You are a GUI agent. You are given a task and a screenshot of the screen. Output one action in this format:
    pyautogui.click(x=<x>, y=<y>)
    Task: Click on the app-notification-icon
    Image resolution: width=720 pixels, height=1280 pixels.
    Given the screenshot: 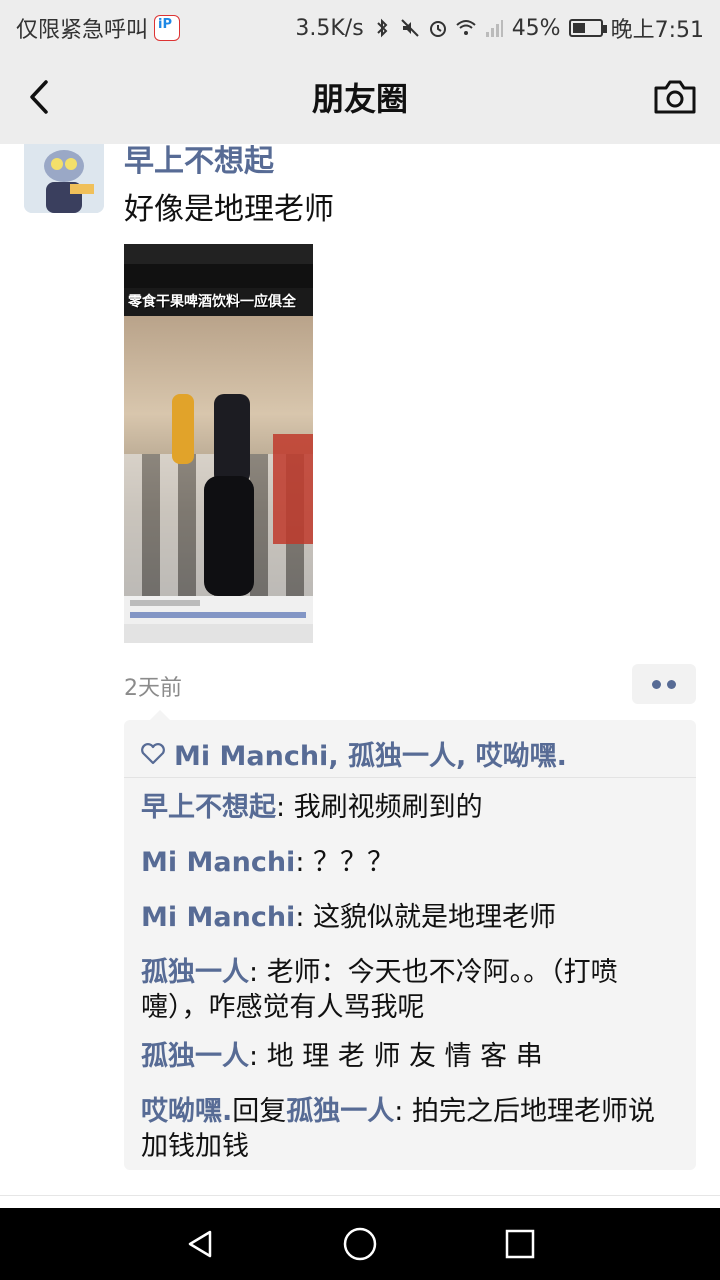 What is the action you would take?
    pyautogui.click(x=167, y=28)
    